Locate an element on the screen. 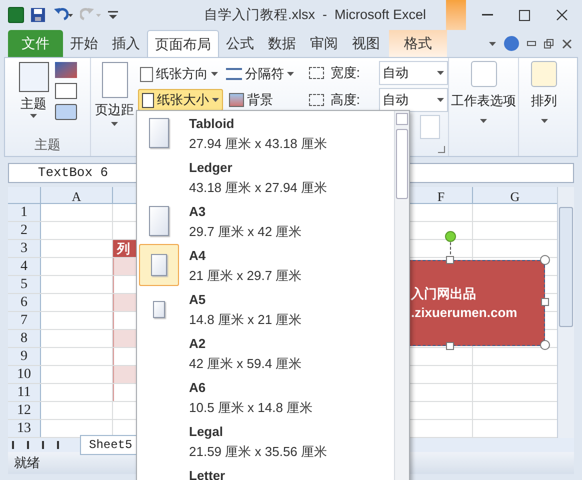  row-header: 3 is located at coordinates (24, 248).